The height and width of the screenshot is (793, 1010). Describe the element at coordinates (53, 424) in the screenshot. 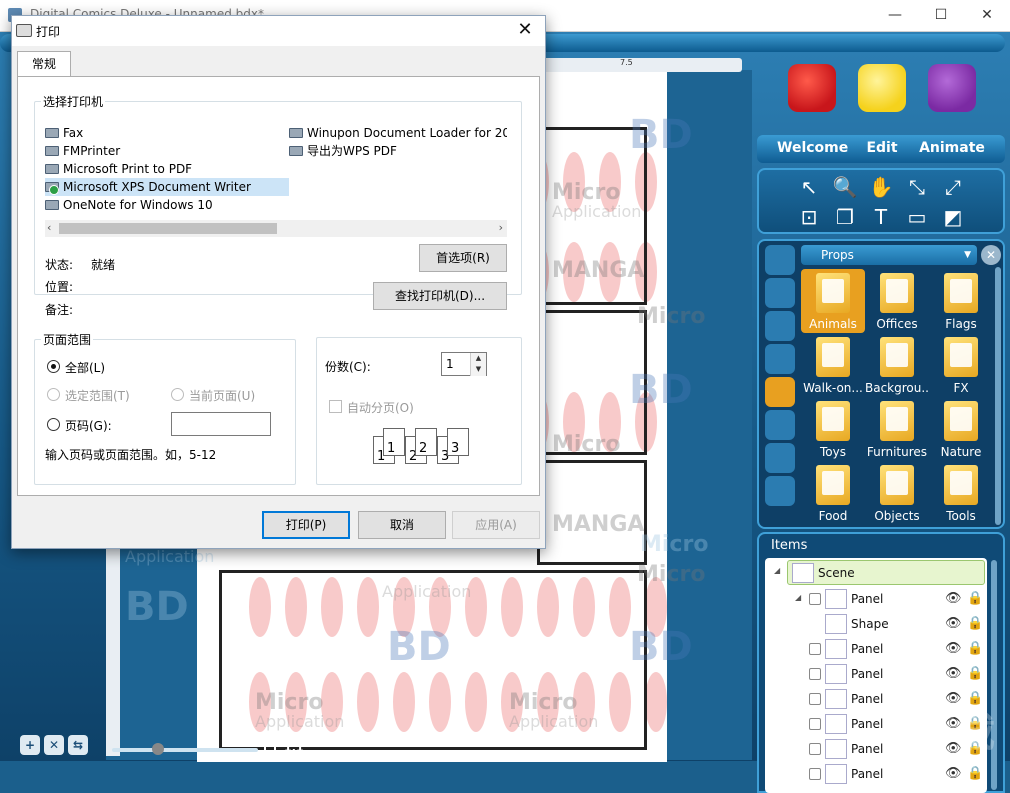

I see `range-pages-radio` at that location.